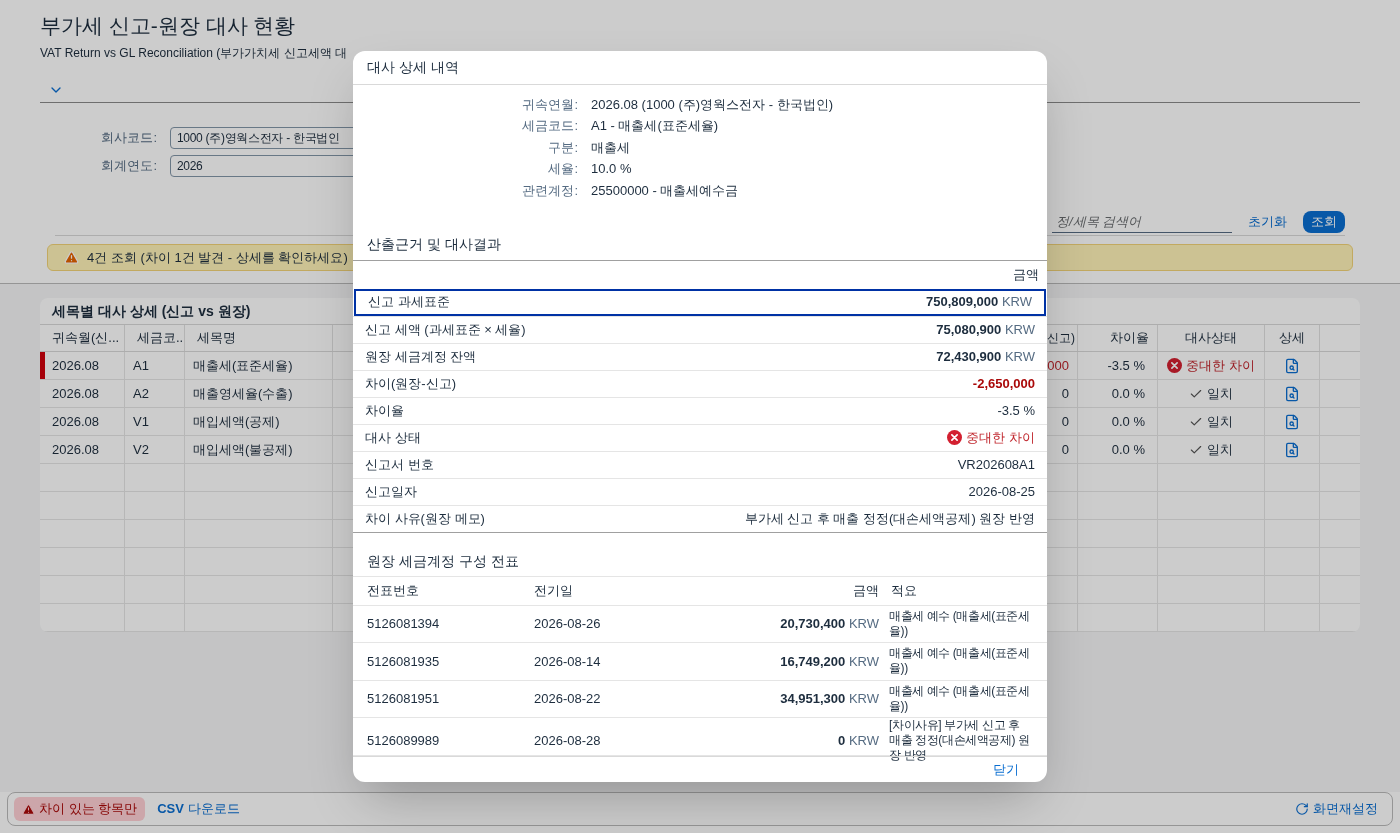 The width and height of the screenshot is (1400, 833). What do you see at coordinates (829, 699) in the screenshot?
I see `amount-value: 34,951,300 KRW` at bounding box center [829, 699].